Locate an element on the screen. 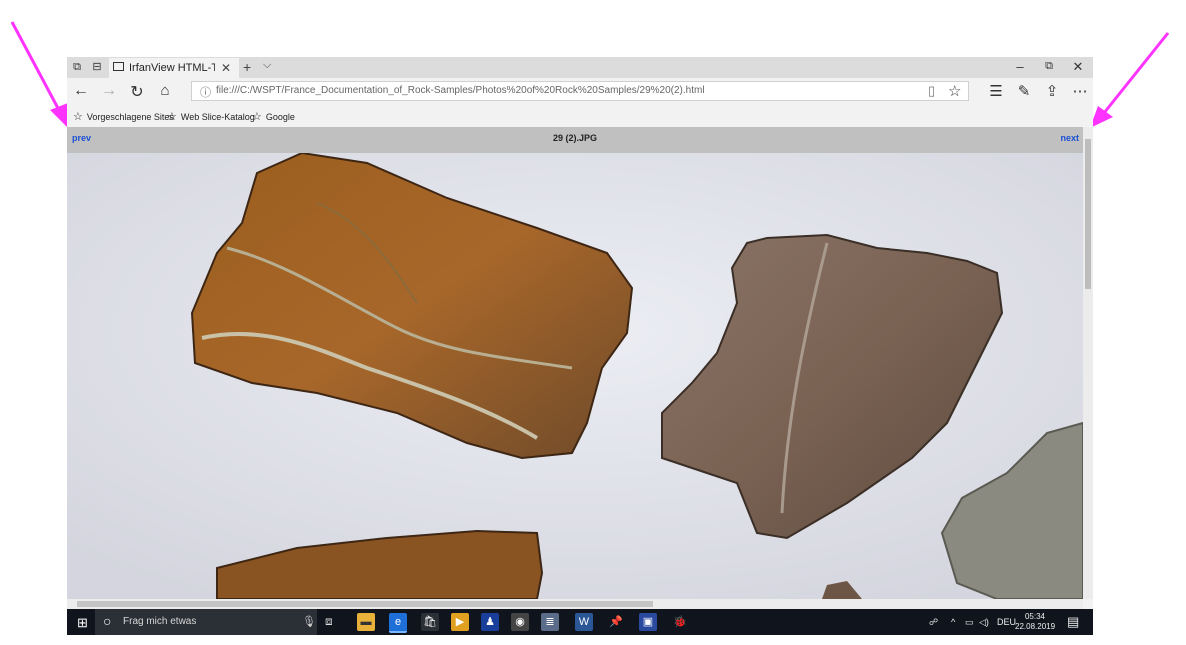  app-icon-window: ▣ is located at coordinates (648, 622).